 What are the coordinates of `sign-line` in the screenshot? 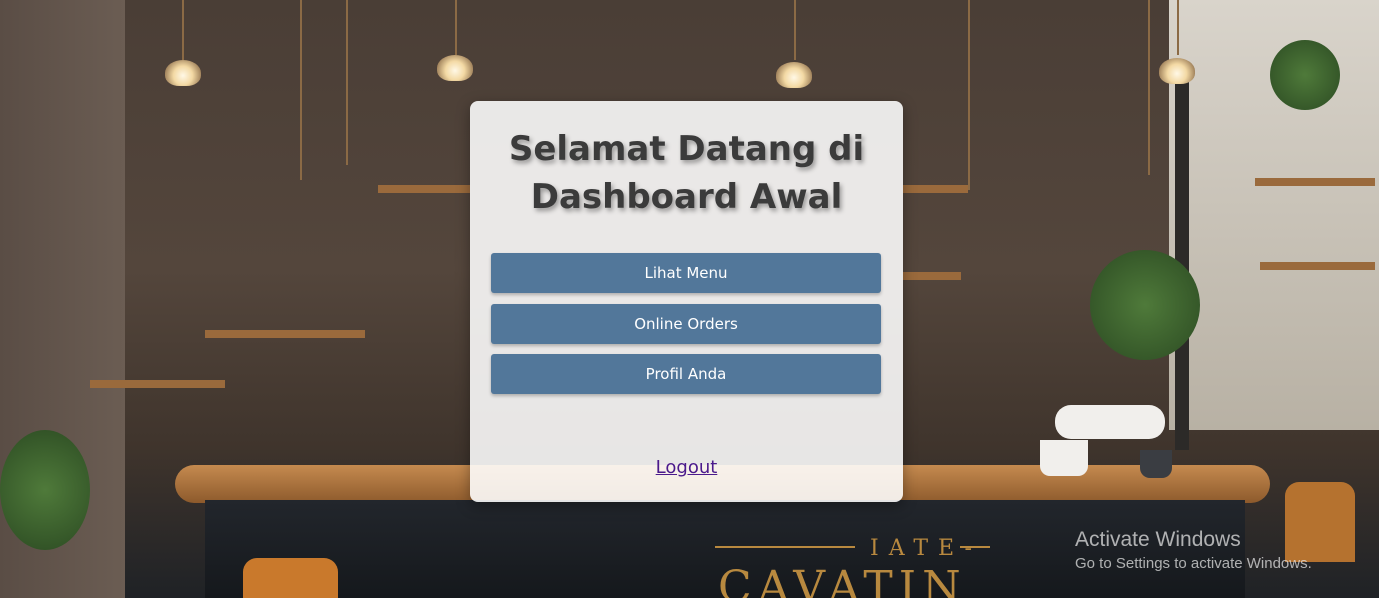 It's located at (785, 547).